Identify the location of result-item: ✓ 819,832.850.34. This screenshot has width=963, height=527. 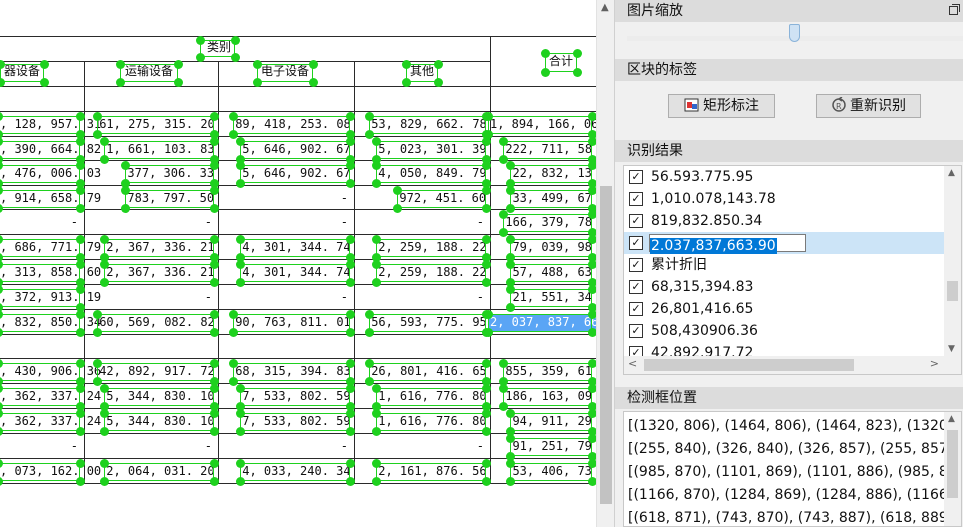
(788, 221).